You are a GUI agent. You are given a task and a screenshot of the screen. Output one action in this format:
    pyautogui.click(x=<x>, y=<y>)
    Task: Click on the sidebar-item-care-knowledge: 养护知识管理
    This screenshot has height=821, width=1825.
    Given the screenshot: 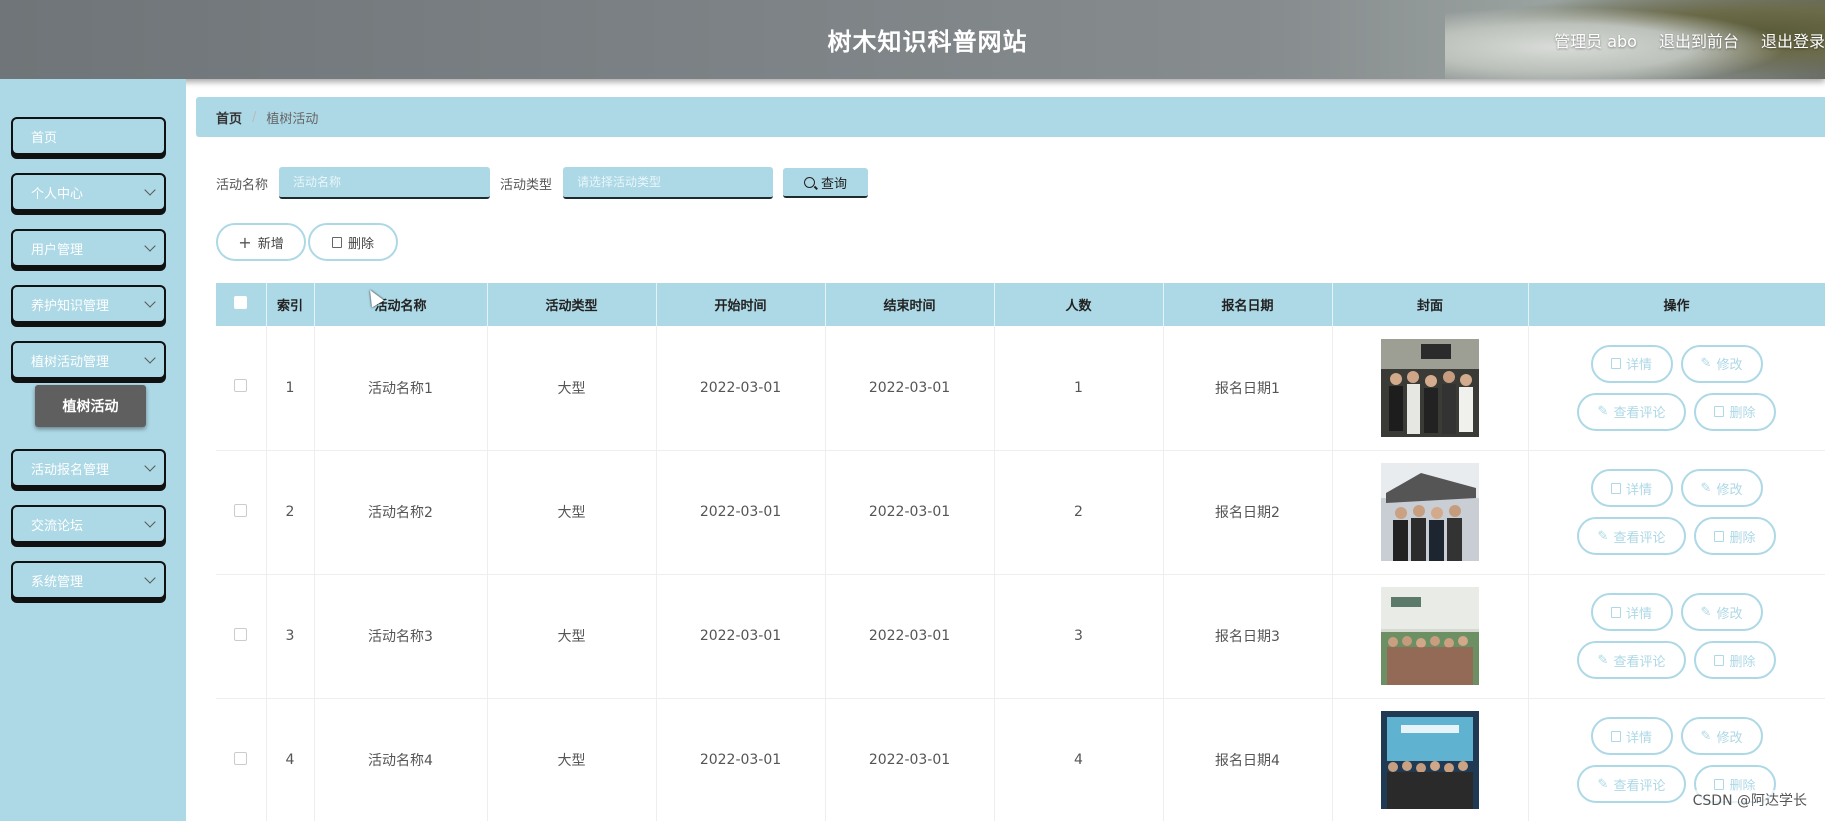 What is the action you would take?
    pyautogui.click(x=88, y=304)
    